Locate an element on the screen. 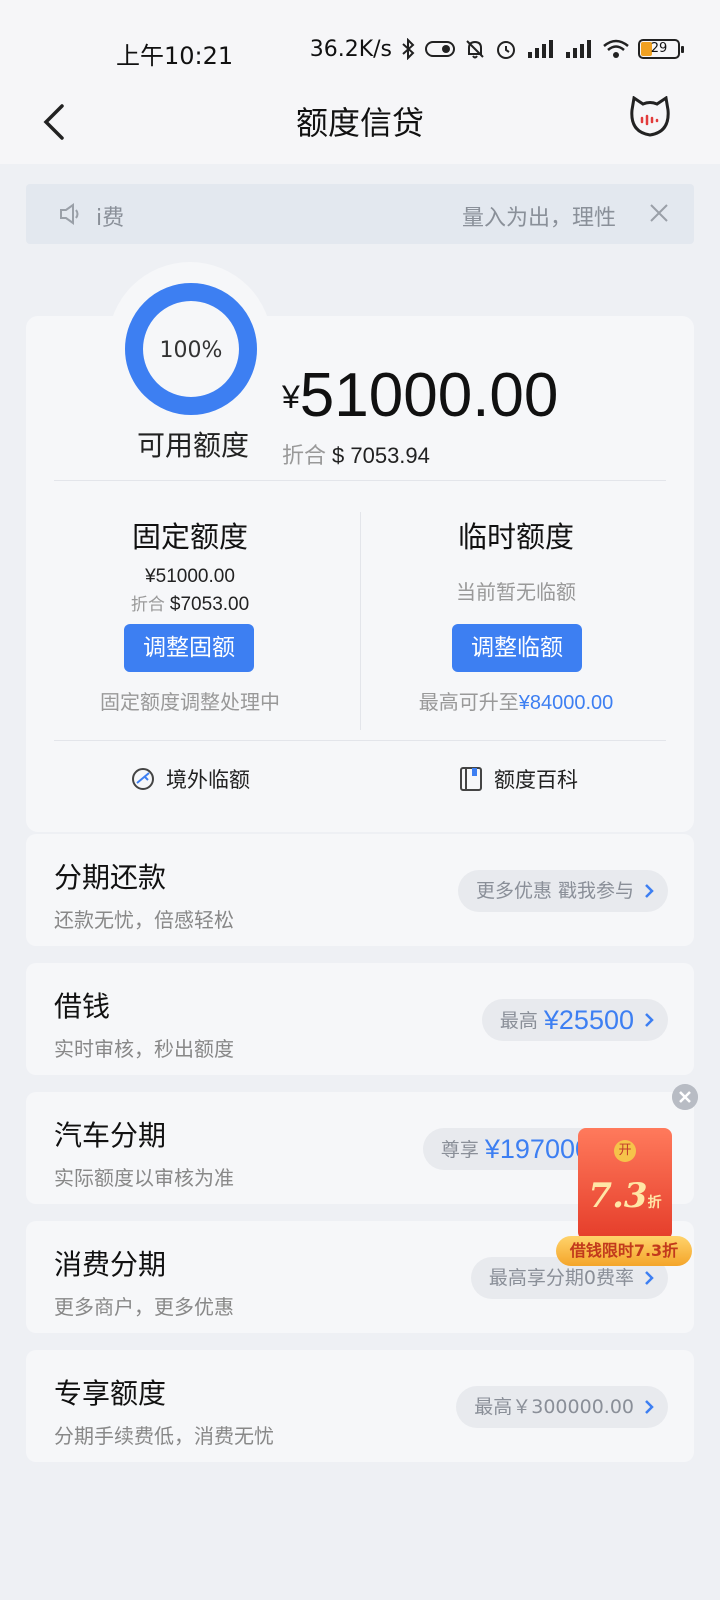 This screenshot has height=1600, width=720. speaker-icon is located at coordinates (69, 214).